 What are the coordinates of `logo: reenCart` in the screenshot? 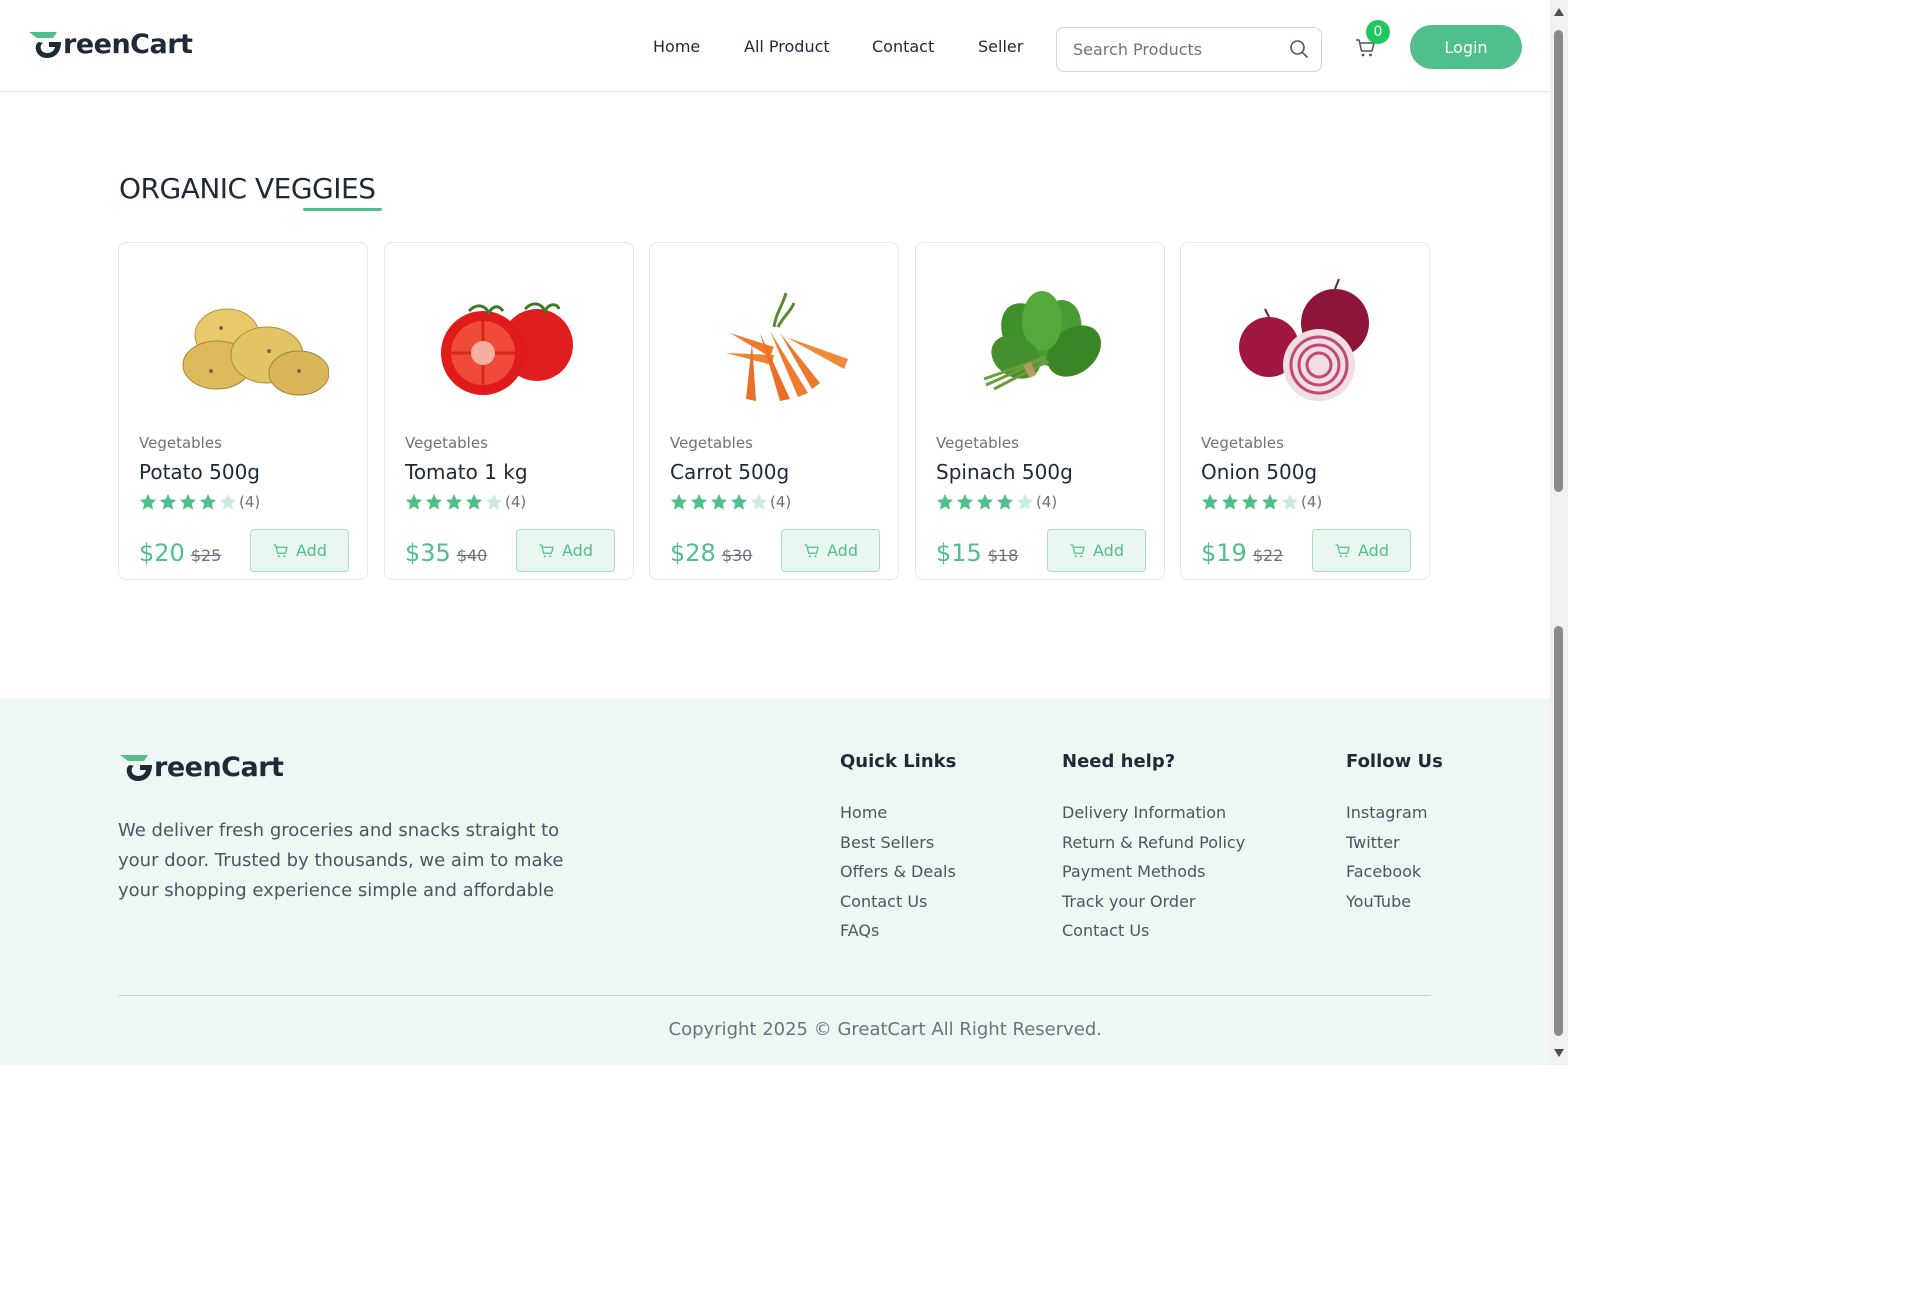 It's located at (110, 44).